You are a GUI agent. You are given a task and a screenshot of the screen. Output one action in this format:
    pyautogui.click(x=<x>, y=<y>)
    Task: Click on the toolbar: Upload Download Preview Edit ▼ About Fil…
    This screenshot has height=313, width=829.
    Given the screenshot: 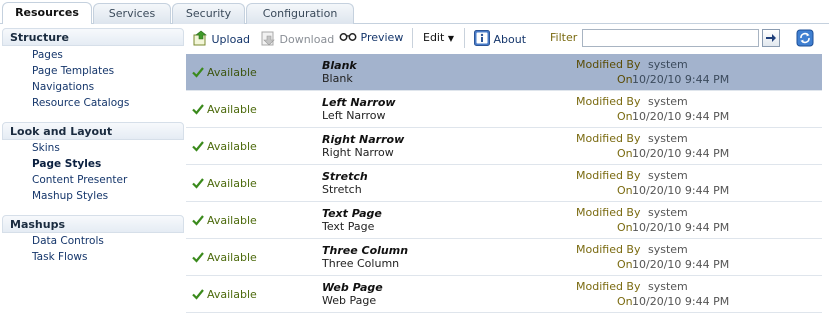 What is the action you would take?
    pyautogui.click(x=507, y=38)
    